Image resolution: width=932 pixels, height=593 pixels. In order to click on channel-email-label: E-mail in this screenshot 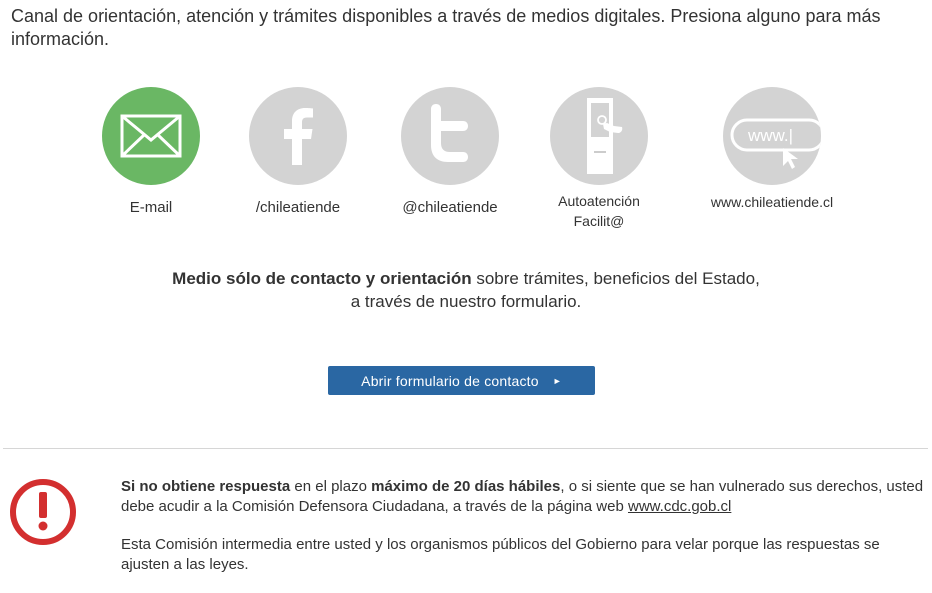, I will do `click(151, 207)`.